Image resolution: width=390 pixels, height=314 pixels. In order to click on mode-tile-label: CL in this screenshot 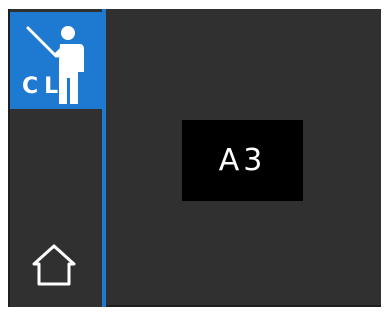, I will do `click(43, 86)`.